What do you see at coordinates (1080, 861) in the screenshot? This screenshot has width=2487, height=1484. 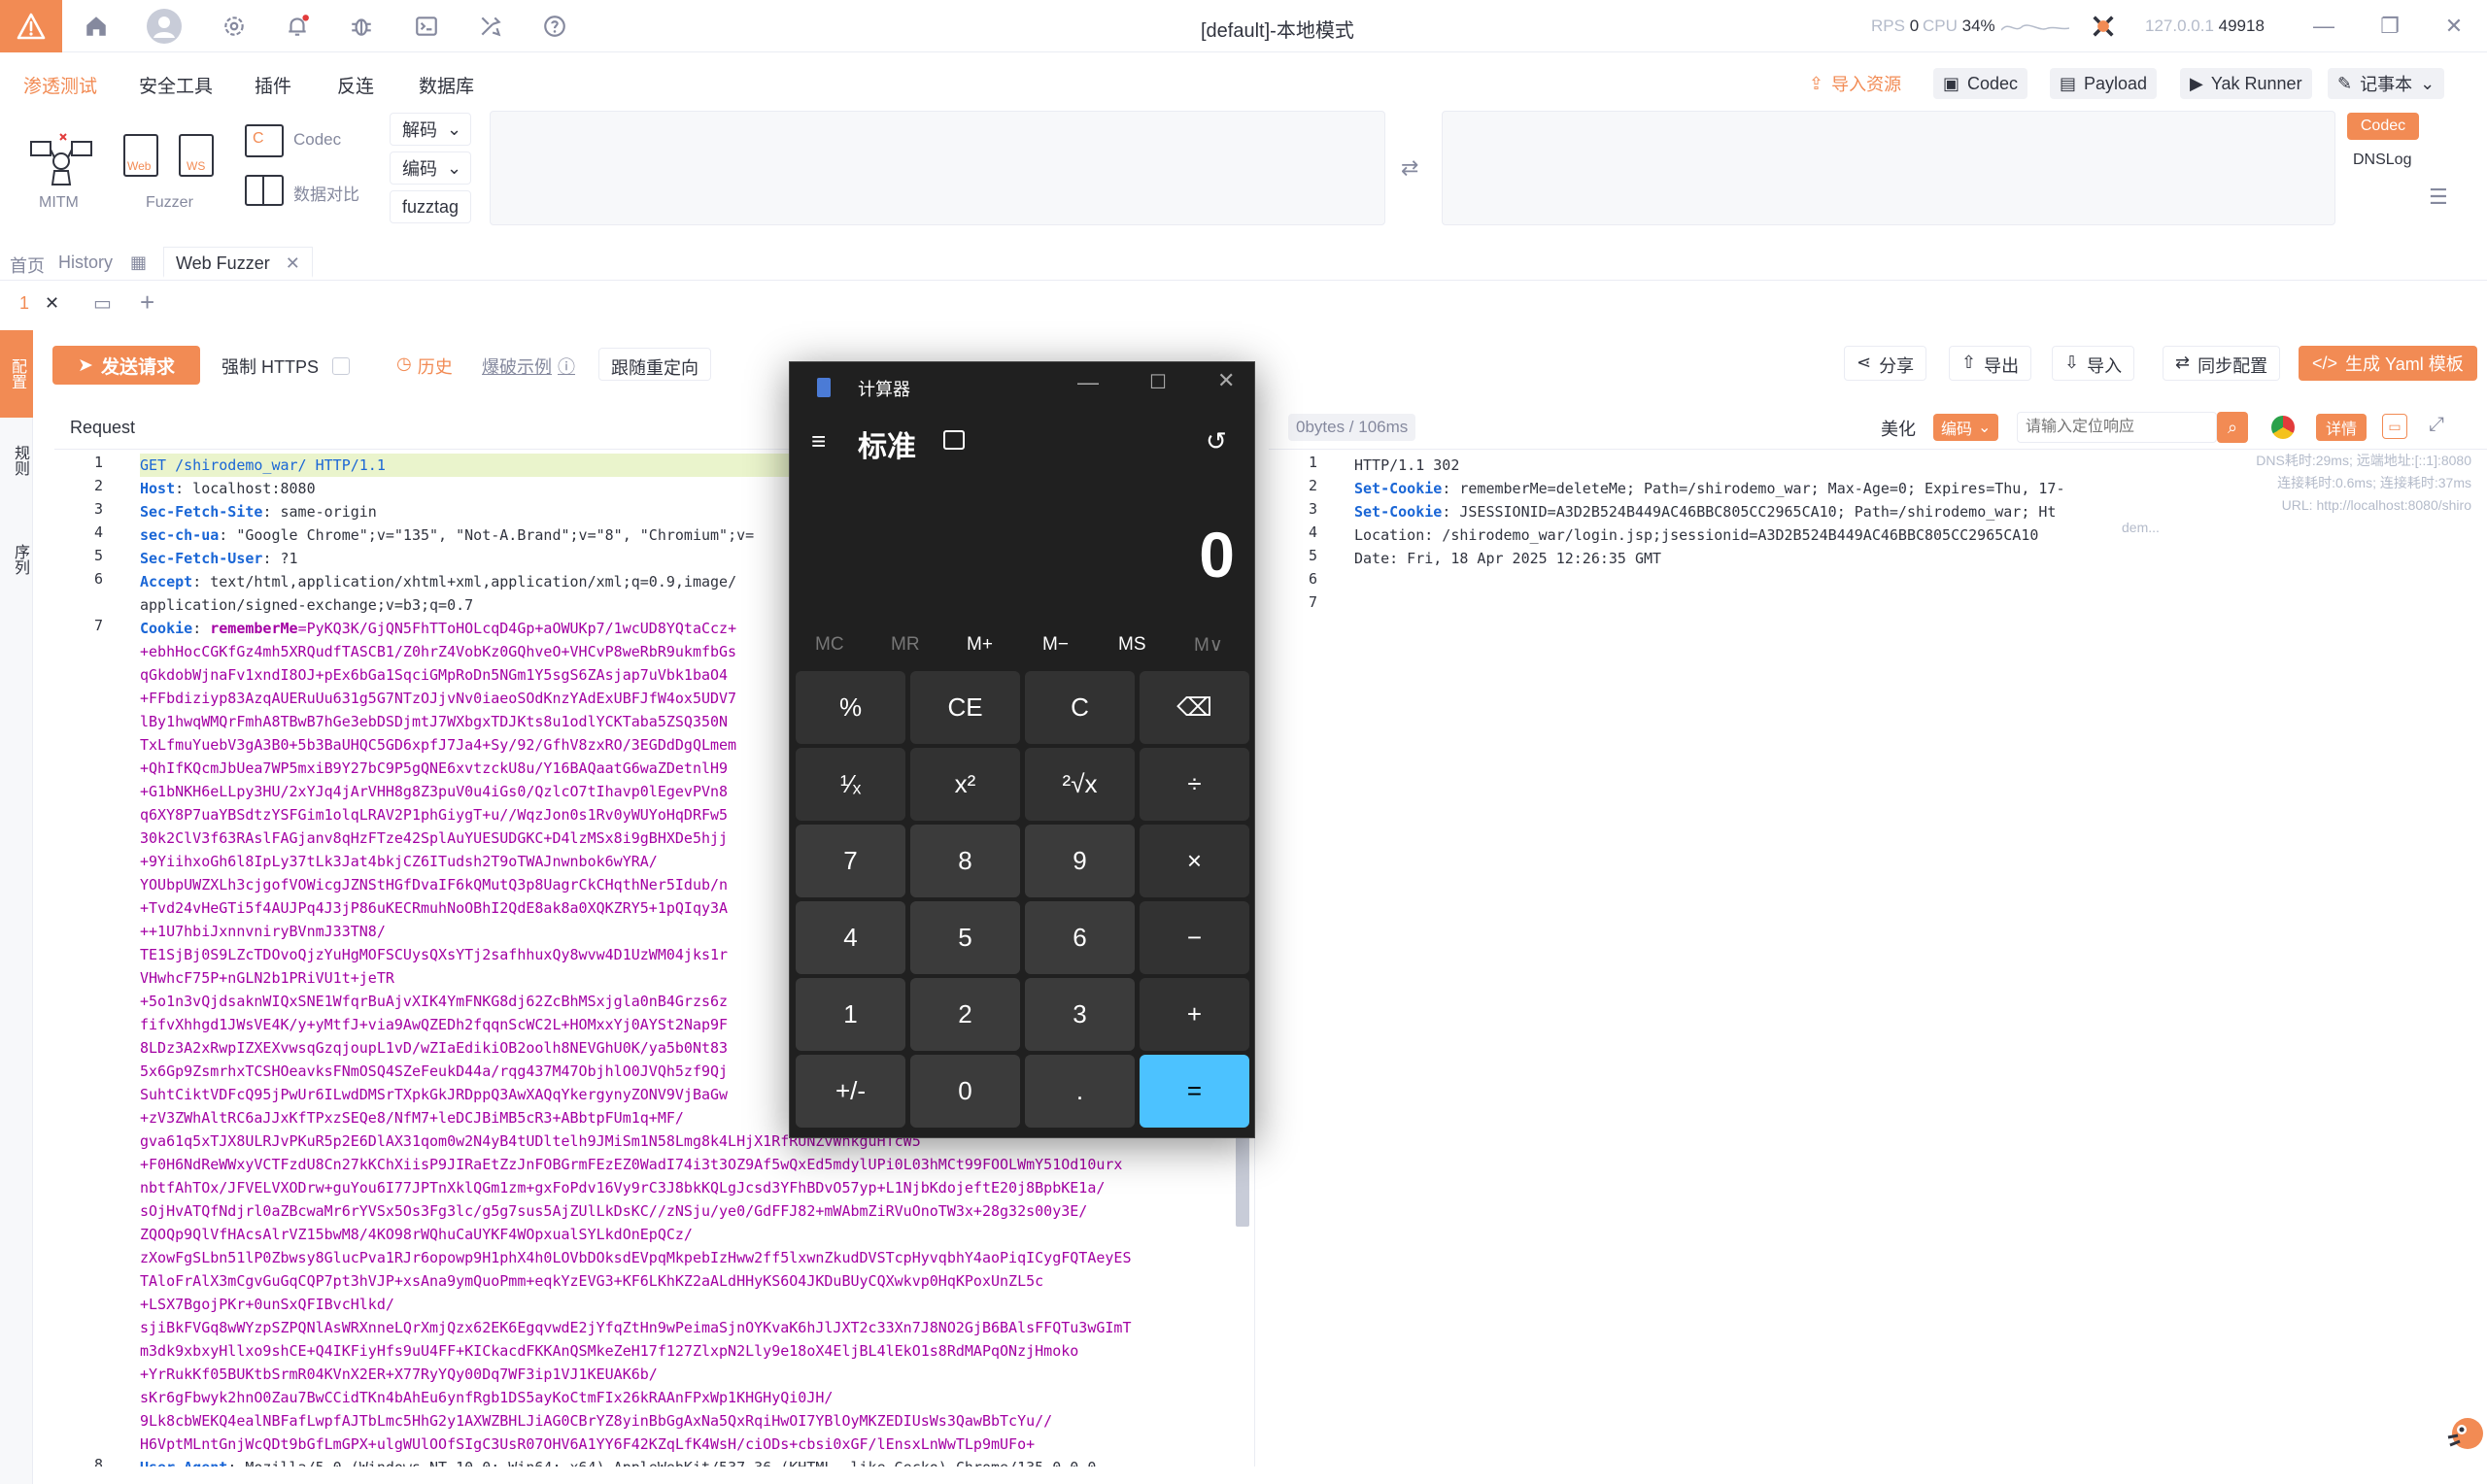 I see `calc-key: 9` at bounding box center [1080, 861].